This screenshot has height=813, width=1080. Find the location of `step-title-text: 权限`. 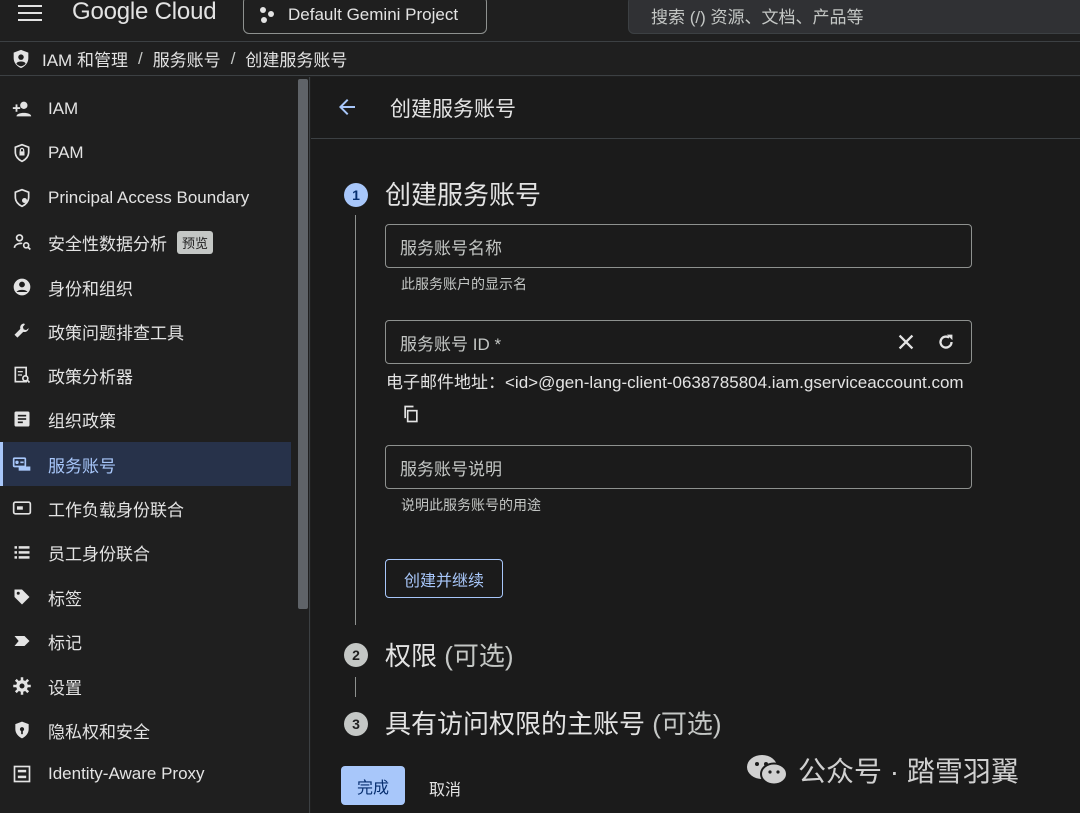

step-title-text: 权限 is located at coordinates (411, 656).